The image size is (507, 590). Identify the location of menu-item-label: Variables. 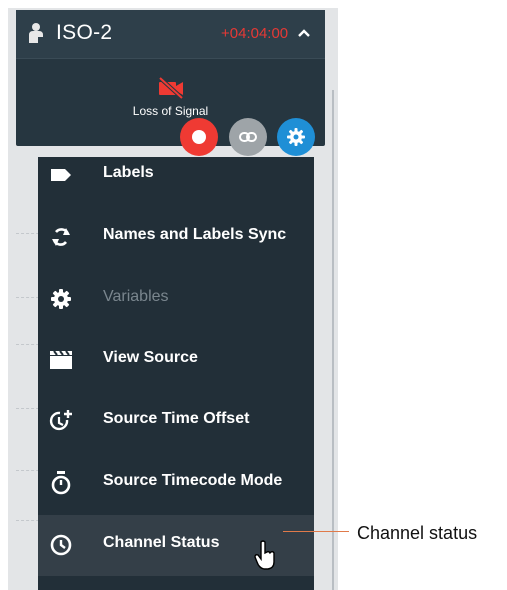
(136, 296).